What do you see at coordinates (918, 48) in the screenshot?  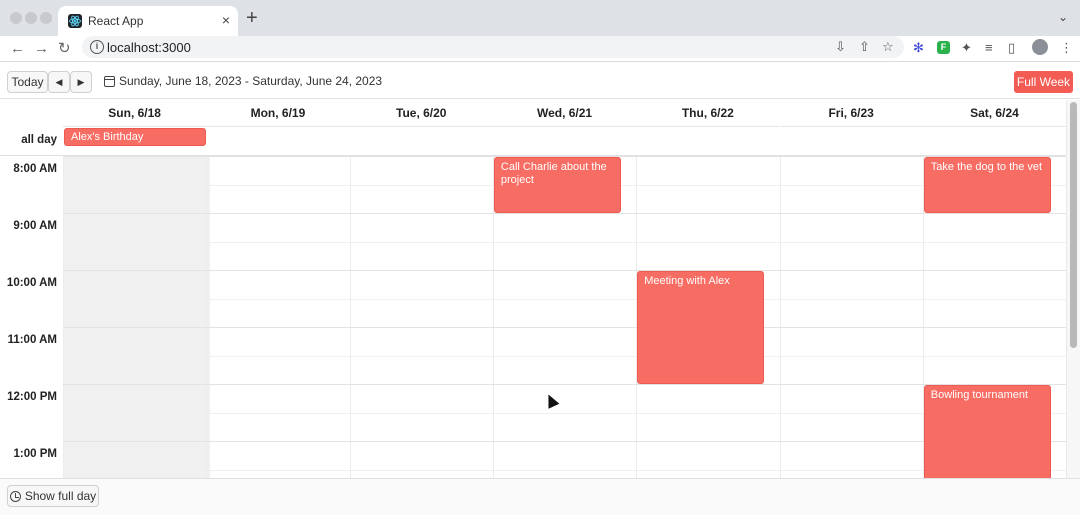 I see `extension-snowflake-icon: ✻` at bounding box center [918, 48].